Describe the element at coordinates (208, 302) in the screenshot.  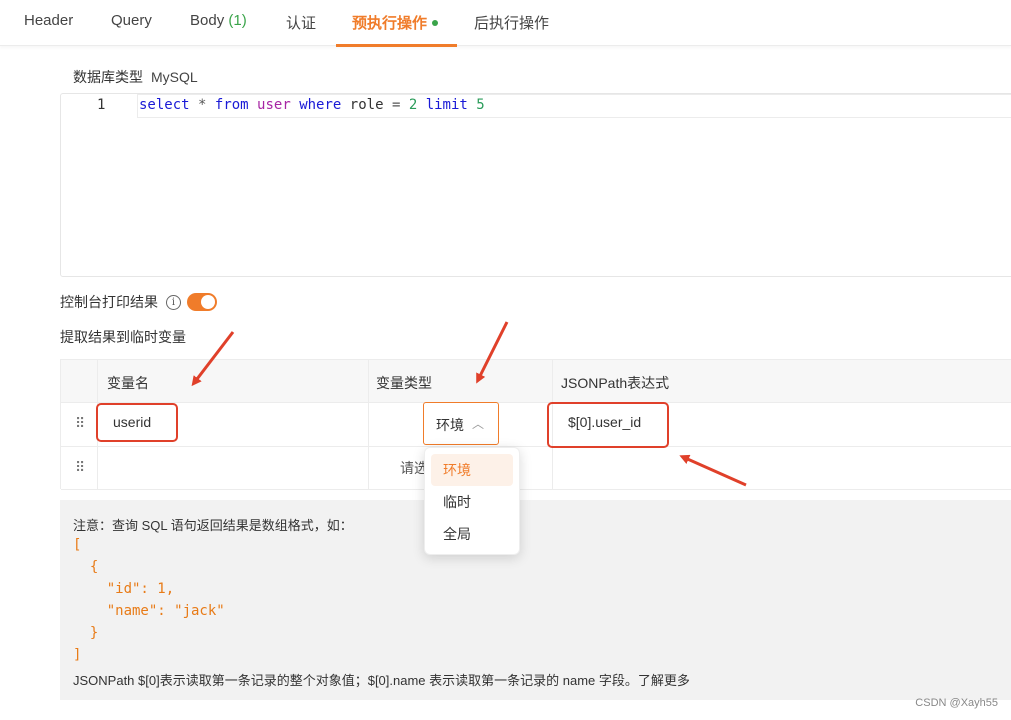
I see `toggle-knob` at that location.